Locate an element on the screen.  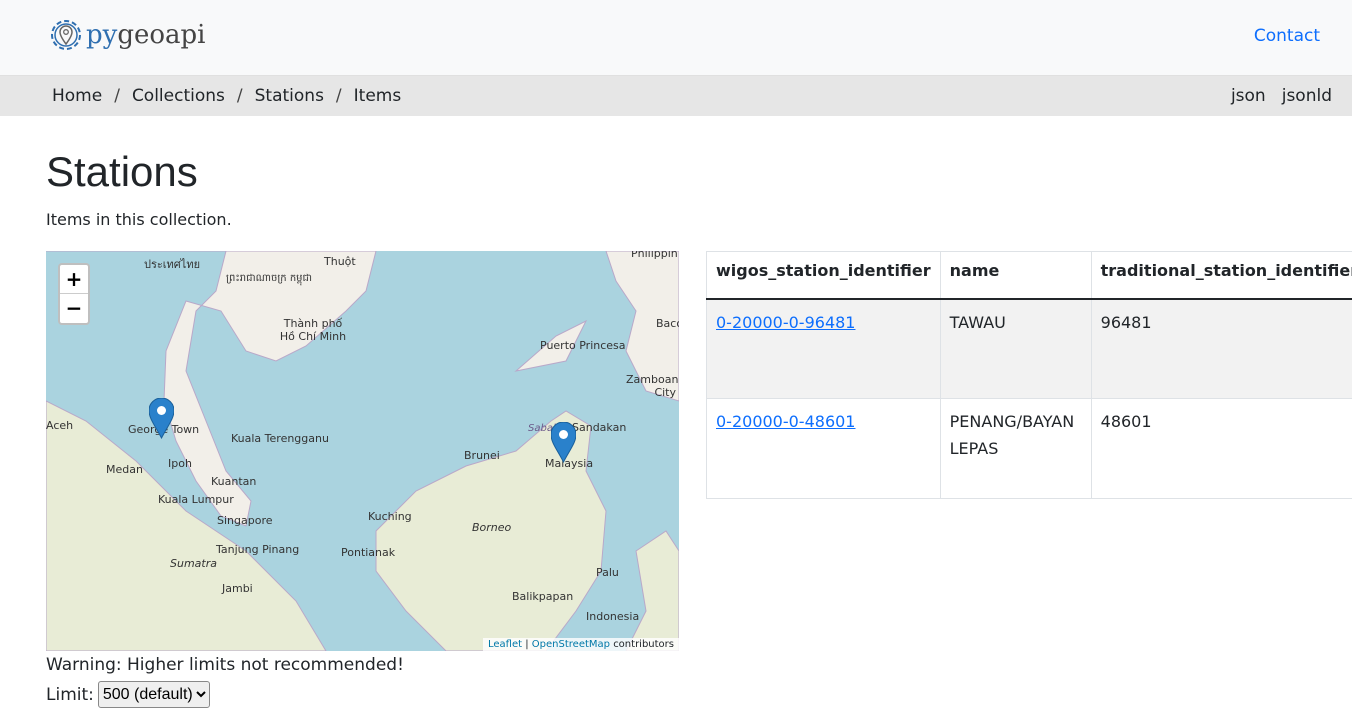
cell-wigos: 0-20000-0-96481 is located at coordinates (823, 348).